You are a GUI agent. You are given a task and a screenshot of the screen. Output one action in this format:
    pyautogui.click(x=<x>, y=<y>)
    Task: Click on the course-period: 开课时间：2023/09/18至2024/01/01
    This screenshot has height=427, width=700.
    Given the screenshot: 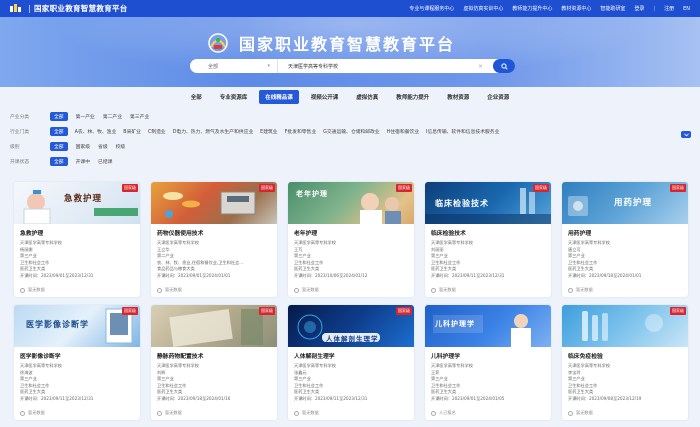 What is the action you would take?
    pyautogui.click(x=605, y=275)
    